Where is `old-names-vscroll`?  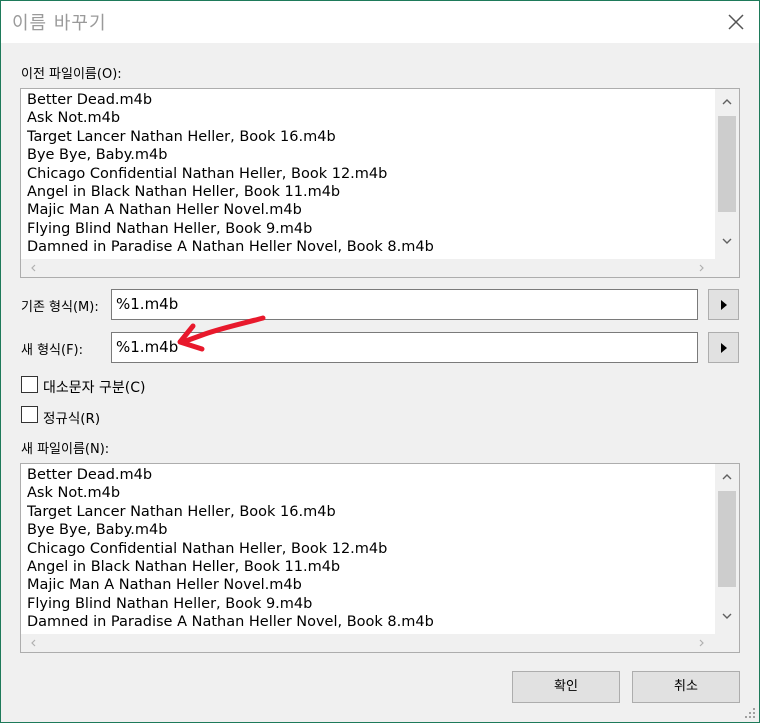 old-names-vscroll is located at coordinates (727, 174).